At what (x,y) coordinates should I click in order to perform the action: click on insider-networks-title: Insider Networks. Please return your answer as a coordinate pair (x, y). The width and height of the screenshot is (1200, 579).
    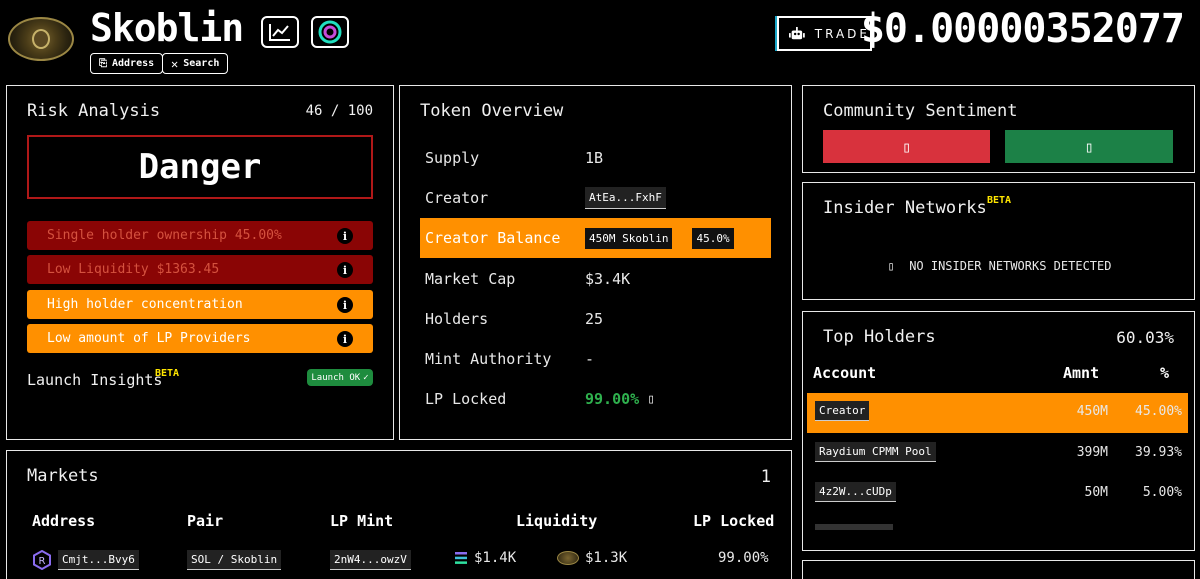
    Looking at the image, I should click on (905, 208).